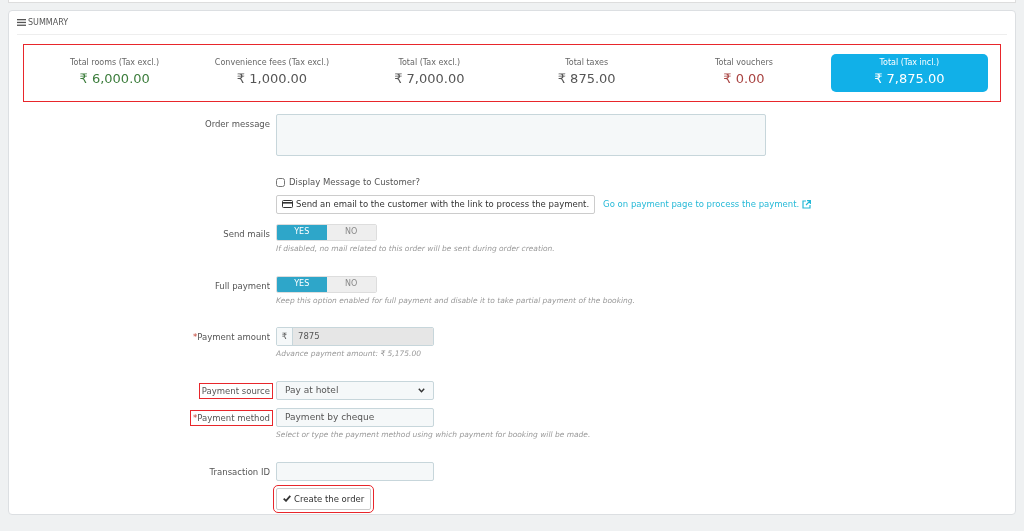  I want to click on check-icon, so click(287, 499).